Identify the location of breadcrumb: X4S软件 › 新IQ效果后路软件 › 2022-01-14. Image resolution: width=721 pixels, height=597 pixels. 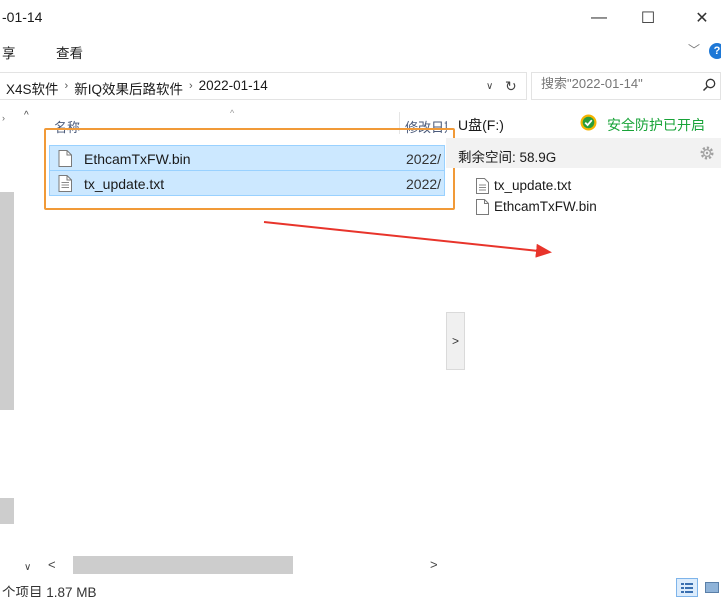
(137, 88).